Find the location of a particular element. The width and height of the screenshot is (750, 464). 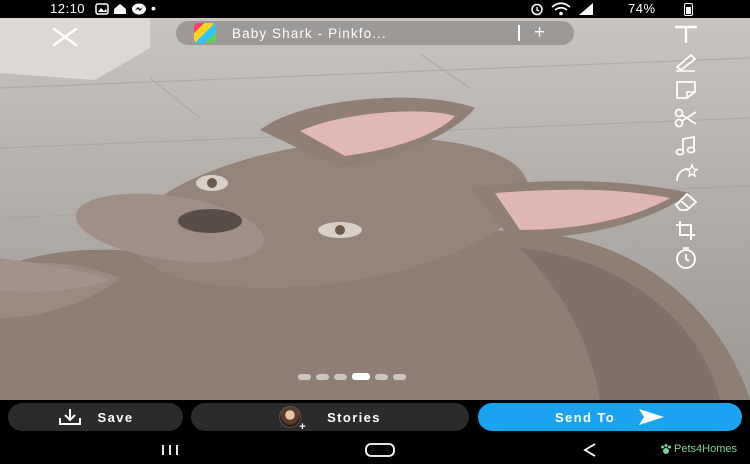

recent-apps-button is located at coordinates (170, 450).